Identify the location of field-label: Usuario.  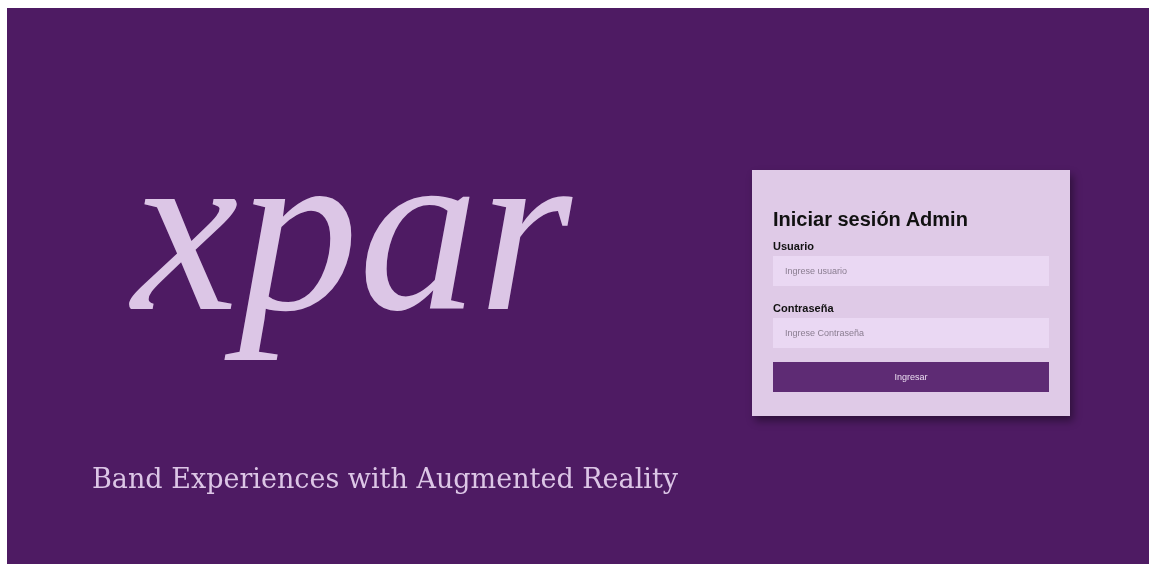
(794, 246).